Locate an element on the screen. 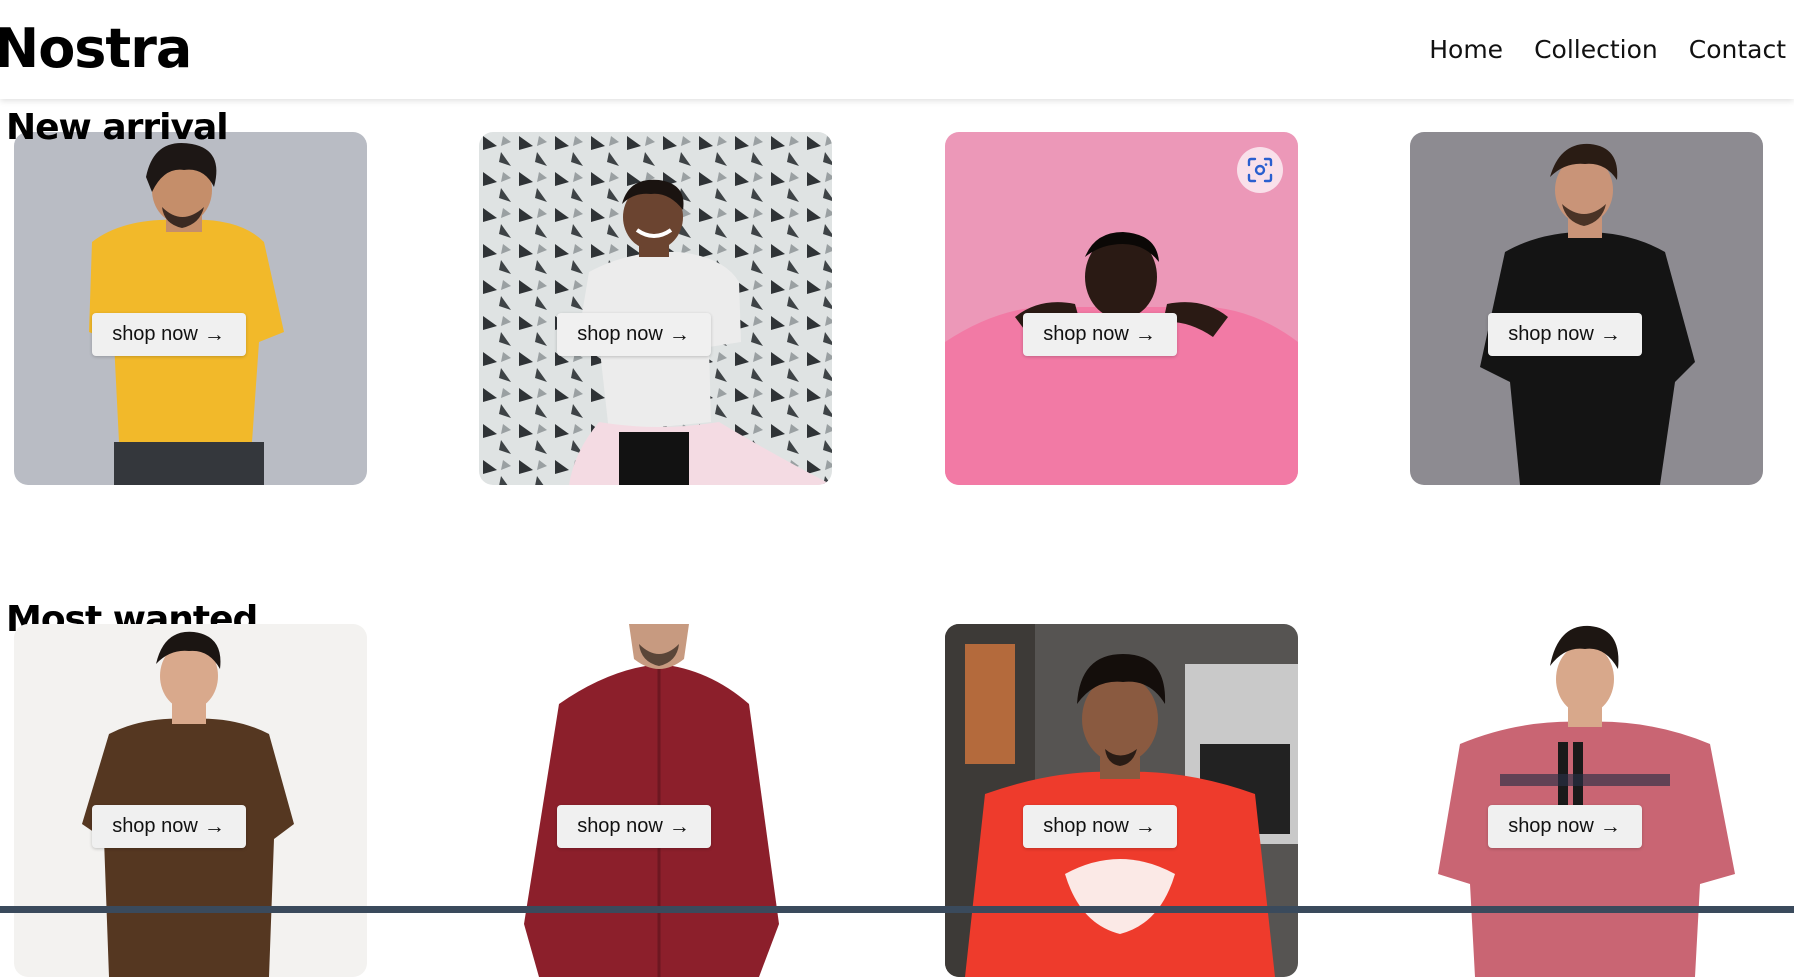 This screenshot has width=1794, height=977. new-arrival-title: New arrival is located at coordinates (117, 127).